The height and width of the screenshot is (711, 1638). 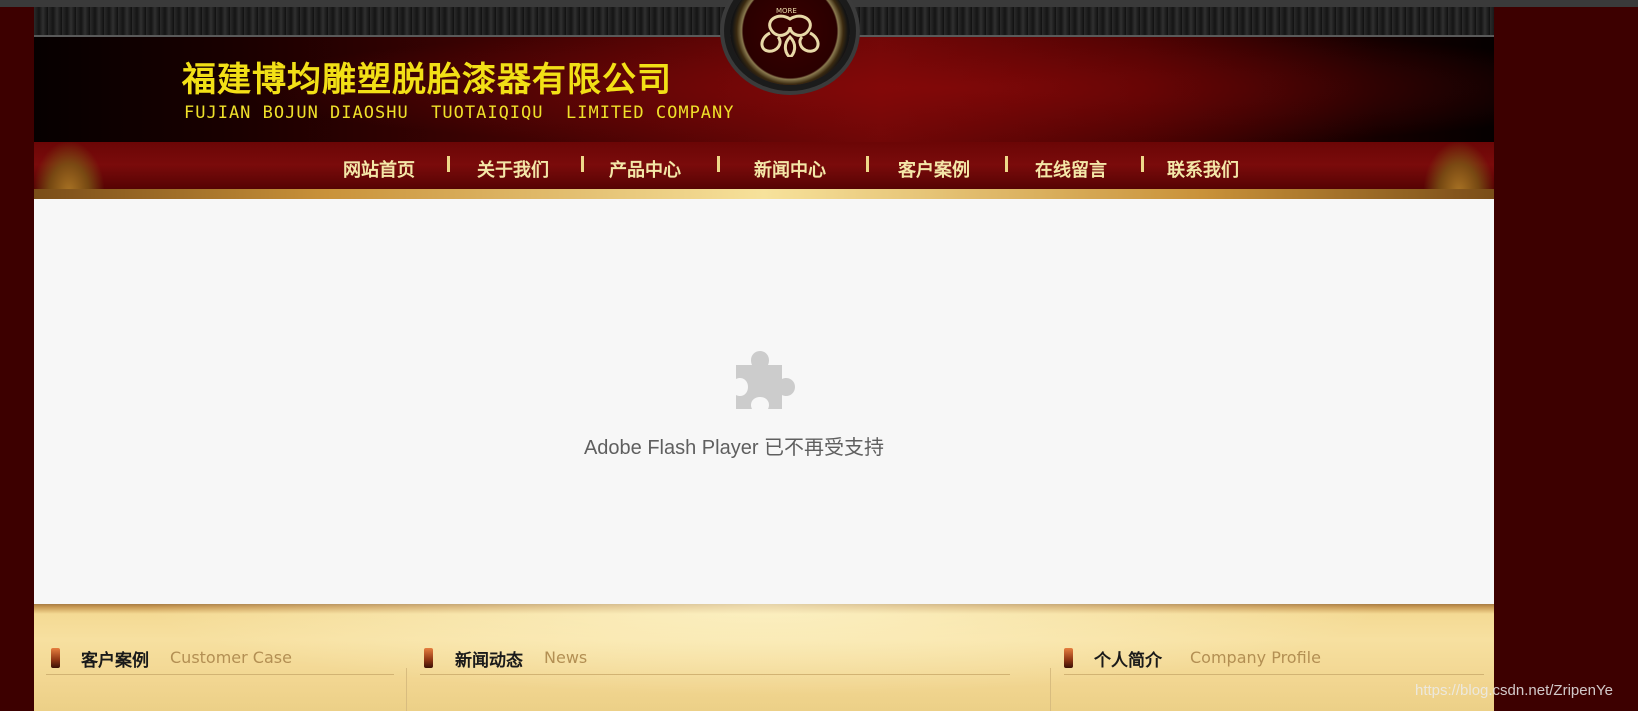 What do you see at coordinates (765, 380) in the screenshot?
I see `puzzle-piece-icon` at bounding box center [765, 380].